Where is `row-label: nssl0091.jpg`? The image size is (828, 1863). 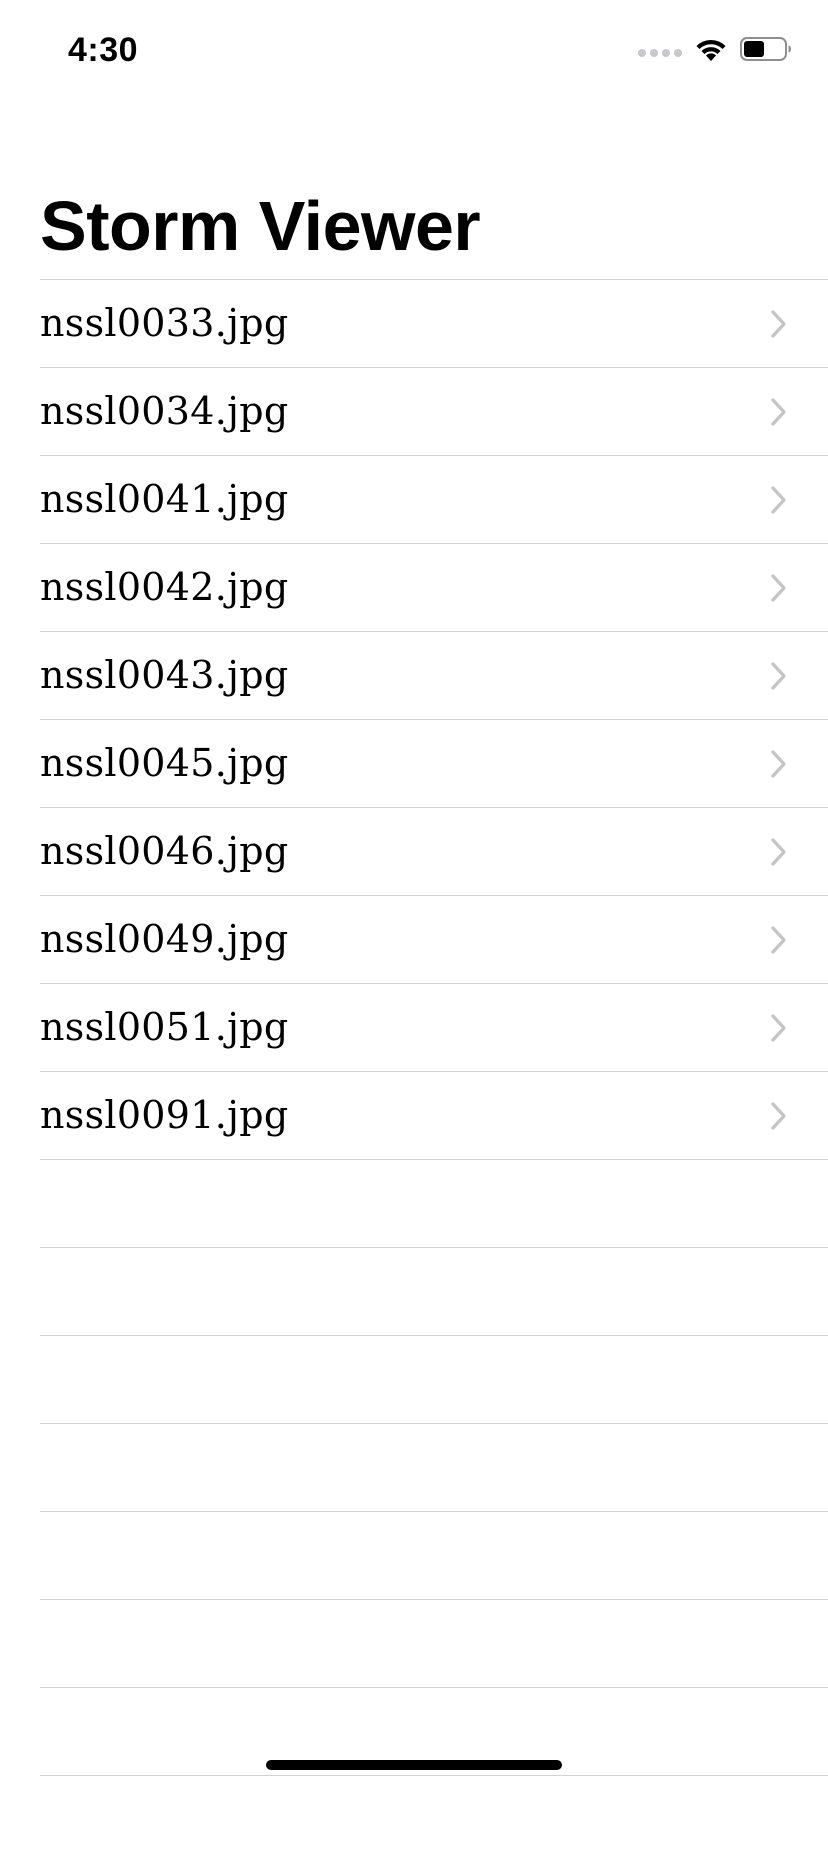 row-label: nssl0091.jpg is located at coordinates (164, 1115).